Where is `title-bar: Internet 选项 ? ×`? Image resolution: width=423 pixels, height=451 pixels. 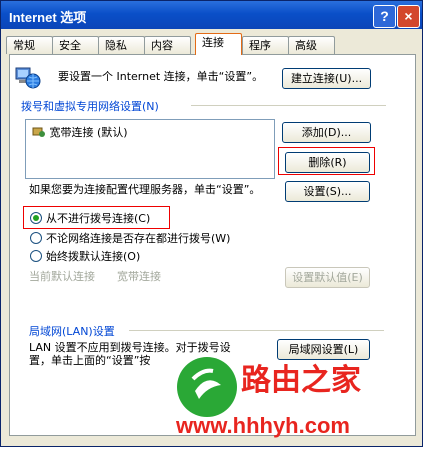 title-bar: Internet 选项 ? × is located at coordinates (211, 15).